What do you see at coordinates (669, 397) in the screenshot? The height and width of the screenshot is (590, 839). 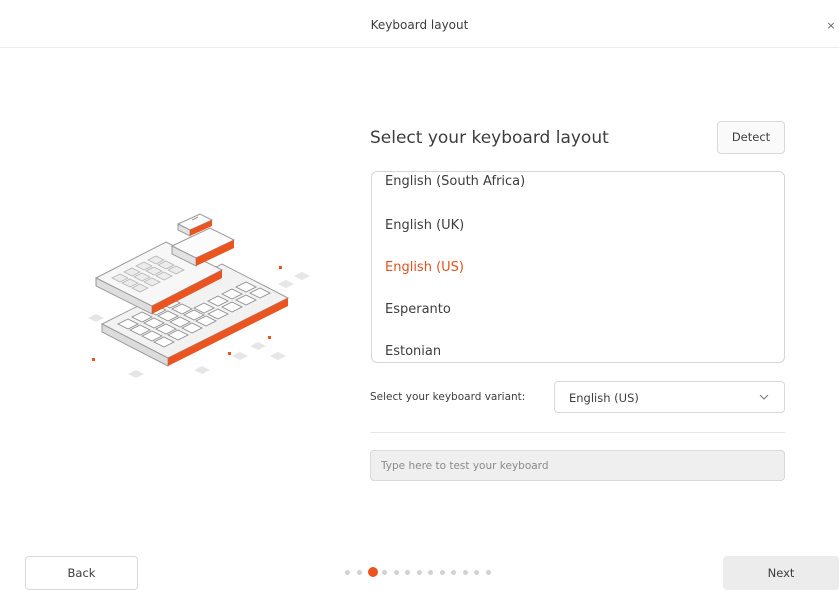 I see `variant-dropdown: English (US)` at bounding box center [669, 397].